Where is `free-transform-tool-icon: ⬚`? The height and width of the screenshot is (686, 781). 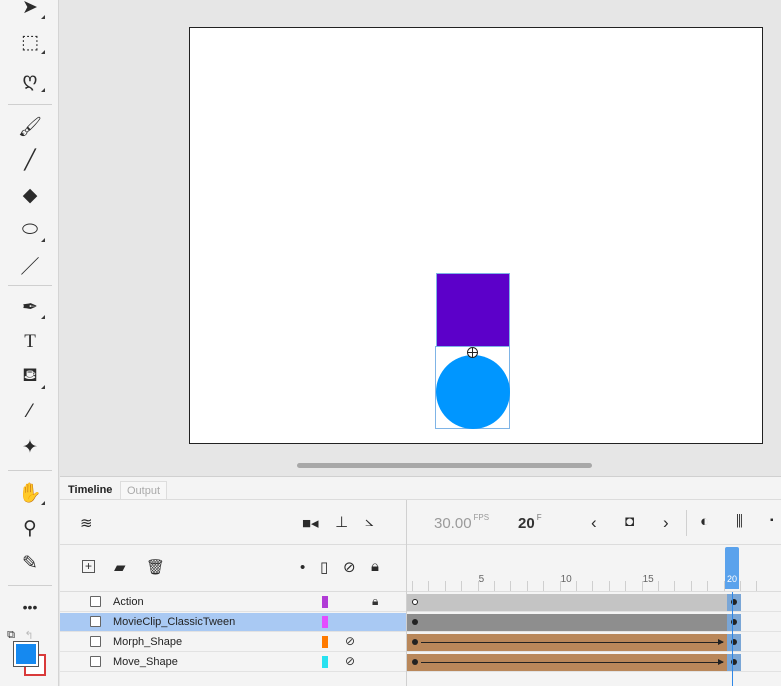
free-transform-tool-icon: ⬚ is located at coordinates (30, 42).